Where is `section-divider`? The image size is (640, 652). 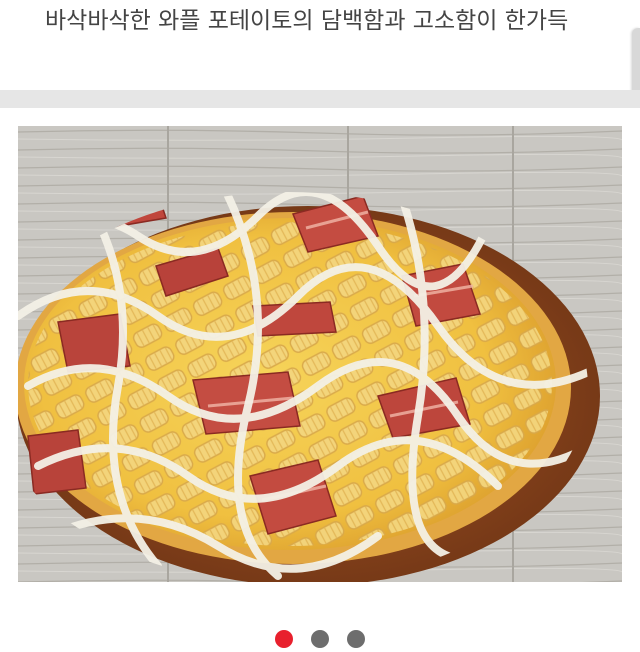
section-divider is located at coordinates (320, 99).